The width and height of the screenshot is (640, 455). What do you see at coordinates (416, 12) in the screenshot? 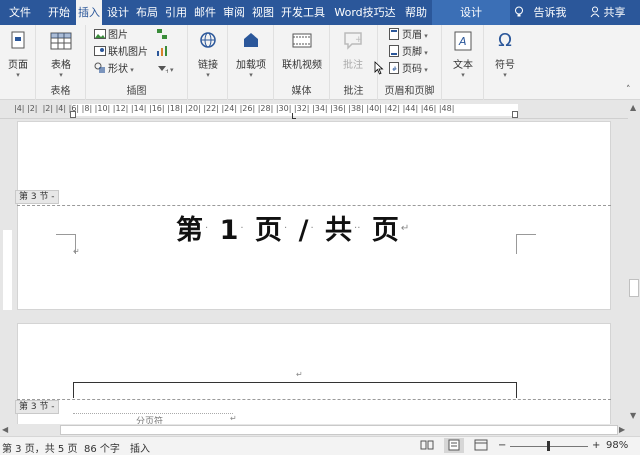
I see `tab-help: 帮助` at bounding box center [416, 12].